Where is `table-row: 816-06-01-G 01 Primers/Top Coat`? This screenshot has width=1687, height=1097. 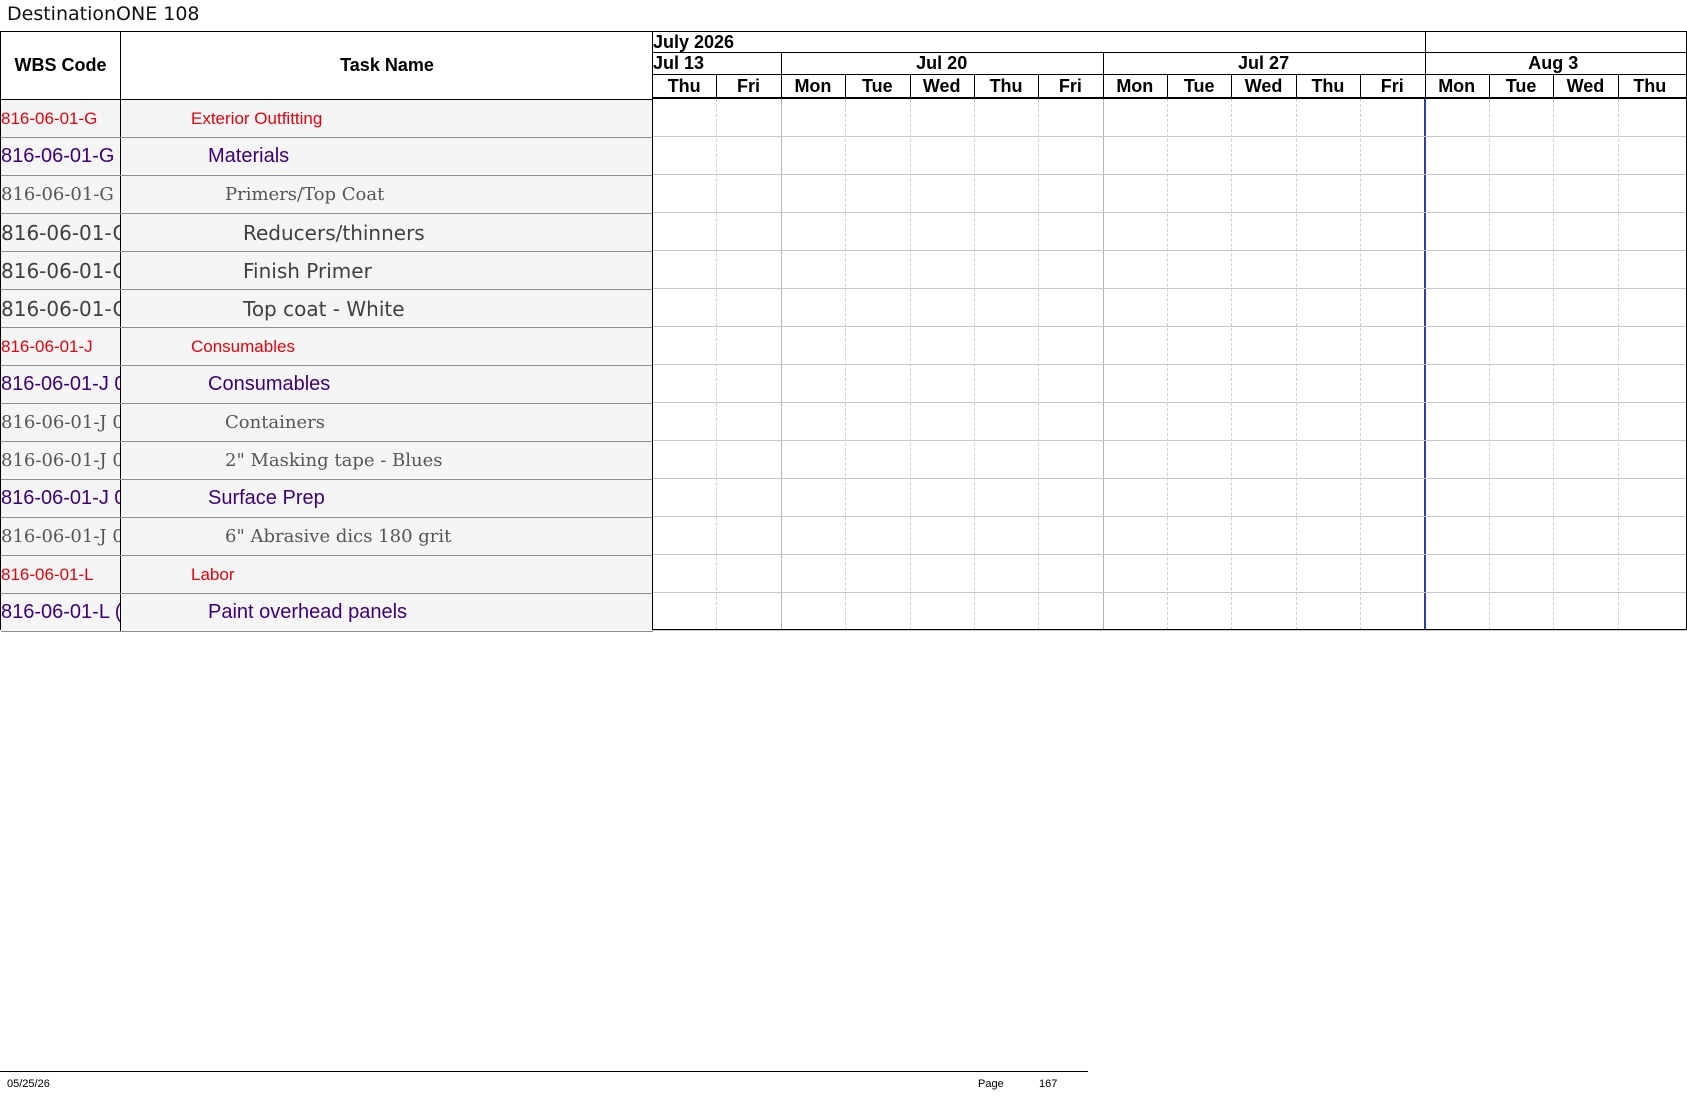
table-row: 816-06-01-G 01 Primers/Top Coat is located at coordinates (327, 195).